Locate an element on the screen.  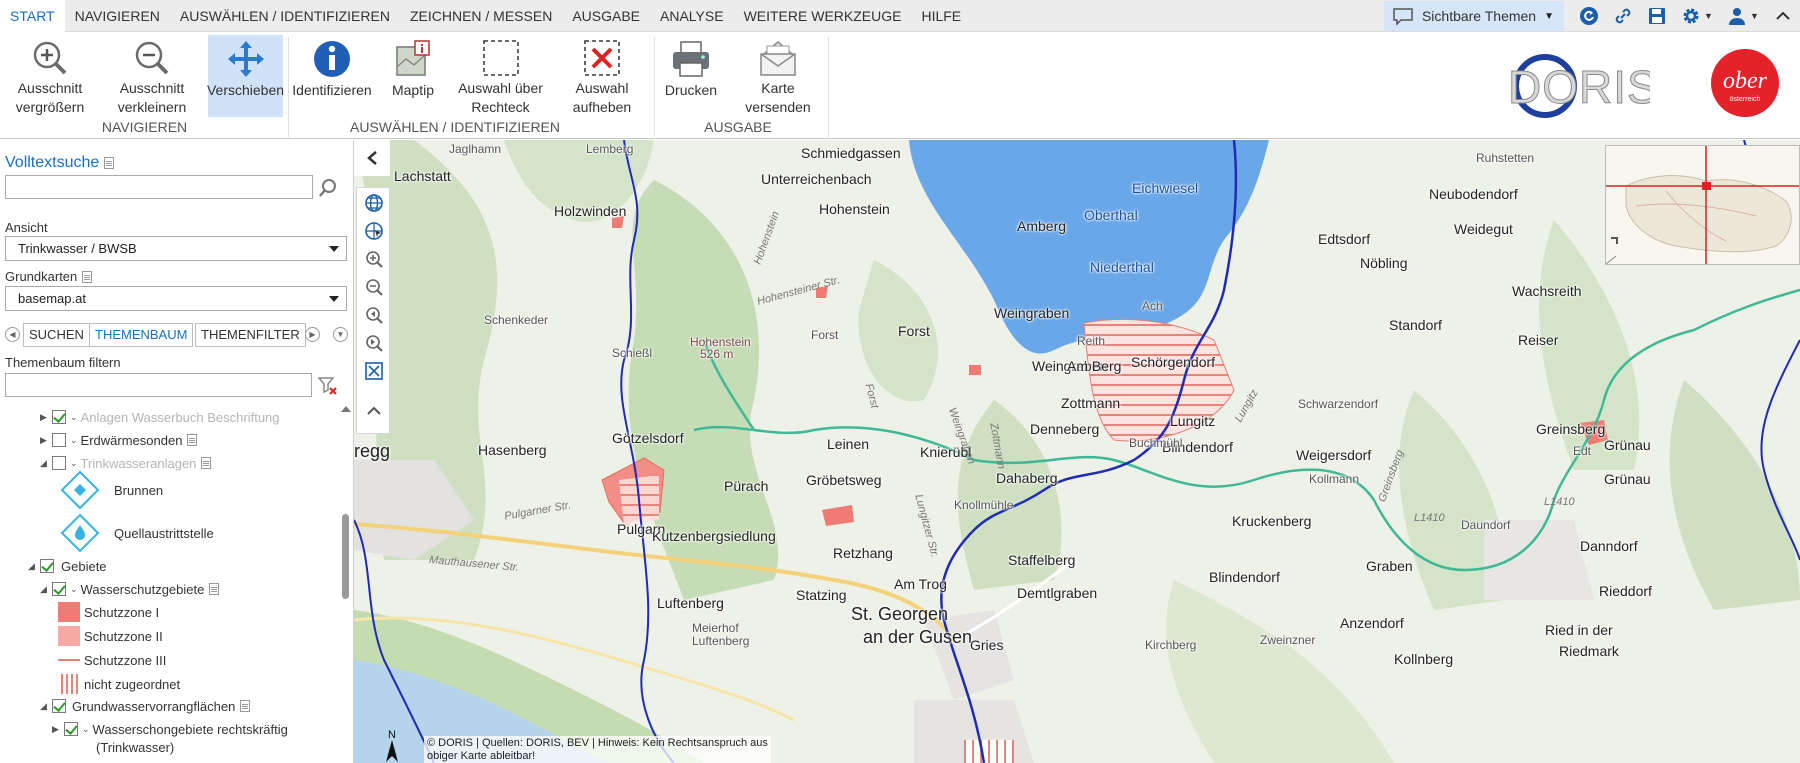
user-button: ▼ is located at coordinates (1743, 16).